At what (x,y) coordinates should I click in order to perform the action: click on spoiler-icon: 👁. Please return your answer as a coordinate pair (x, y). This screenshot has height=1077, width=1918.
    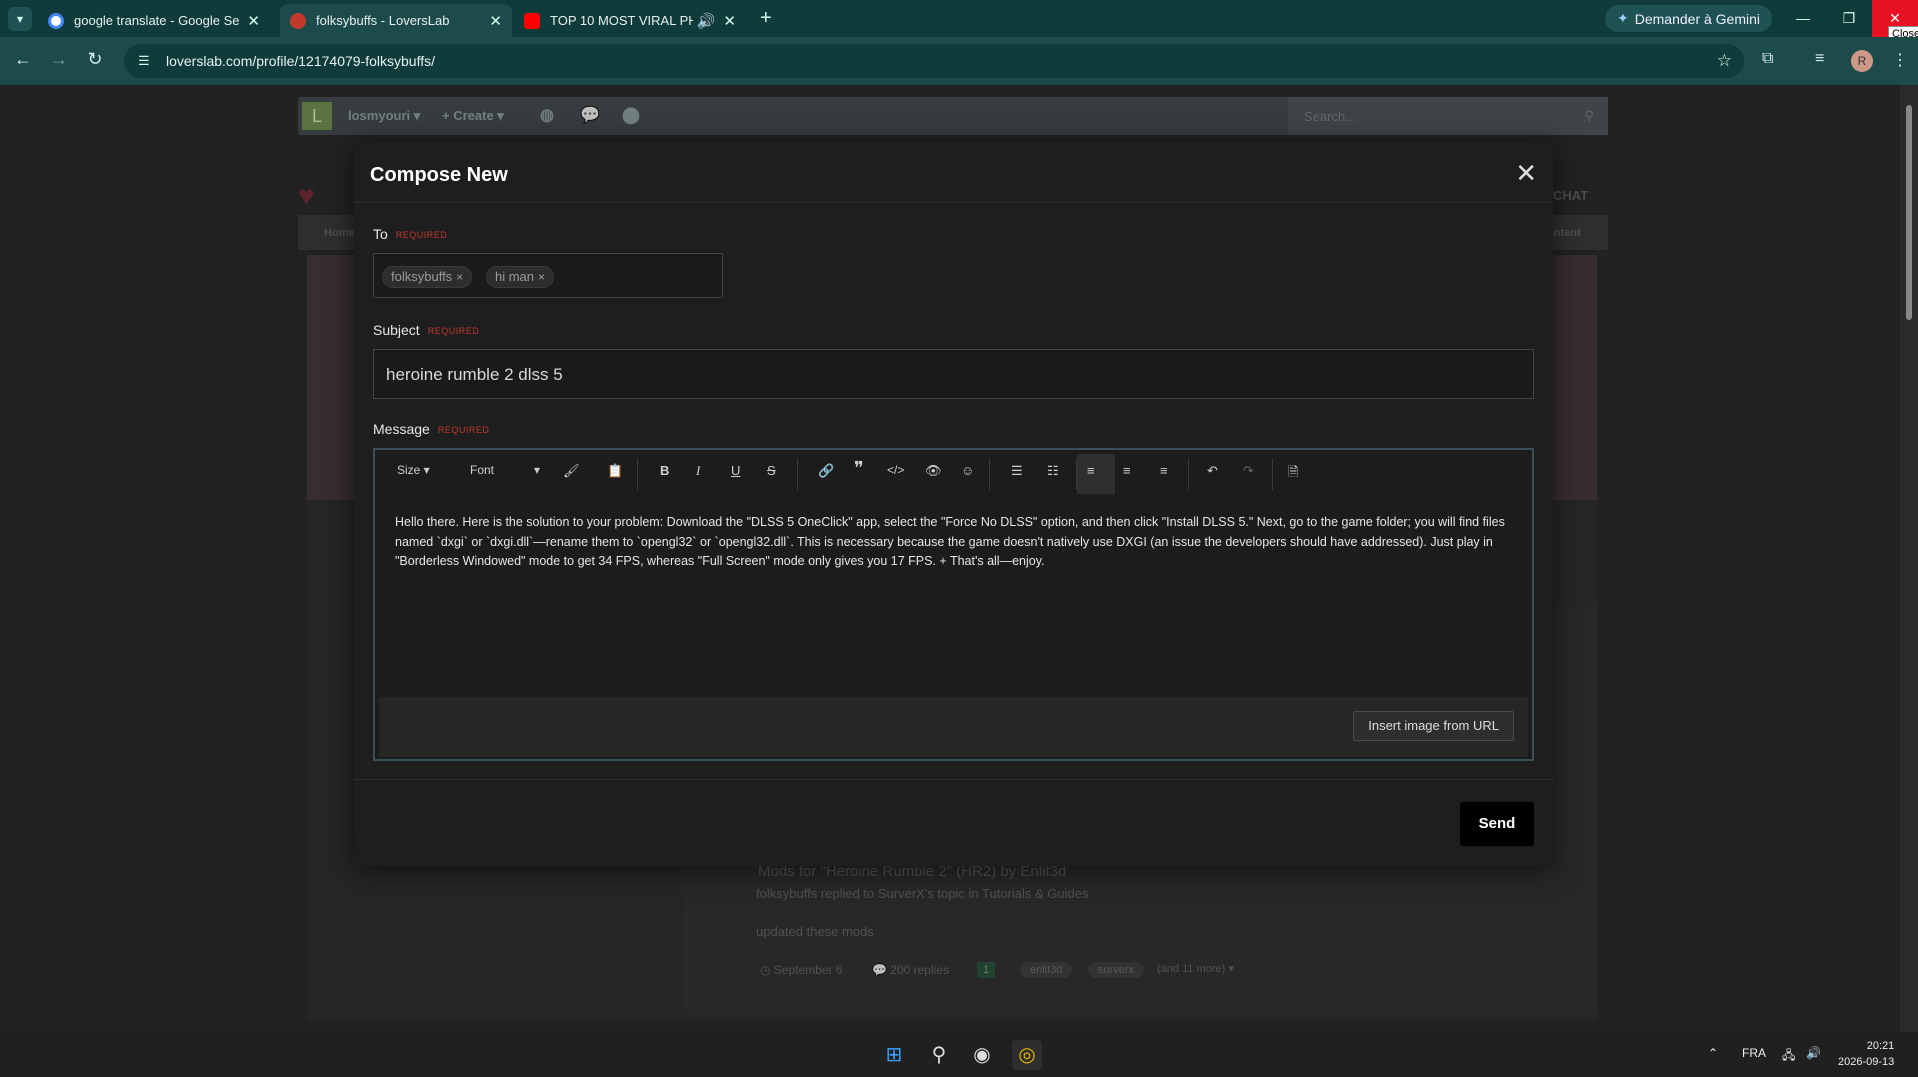
    Looking at the image, I should click on (933, 471).